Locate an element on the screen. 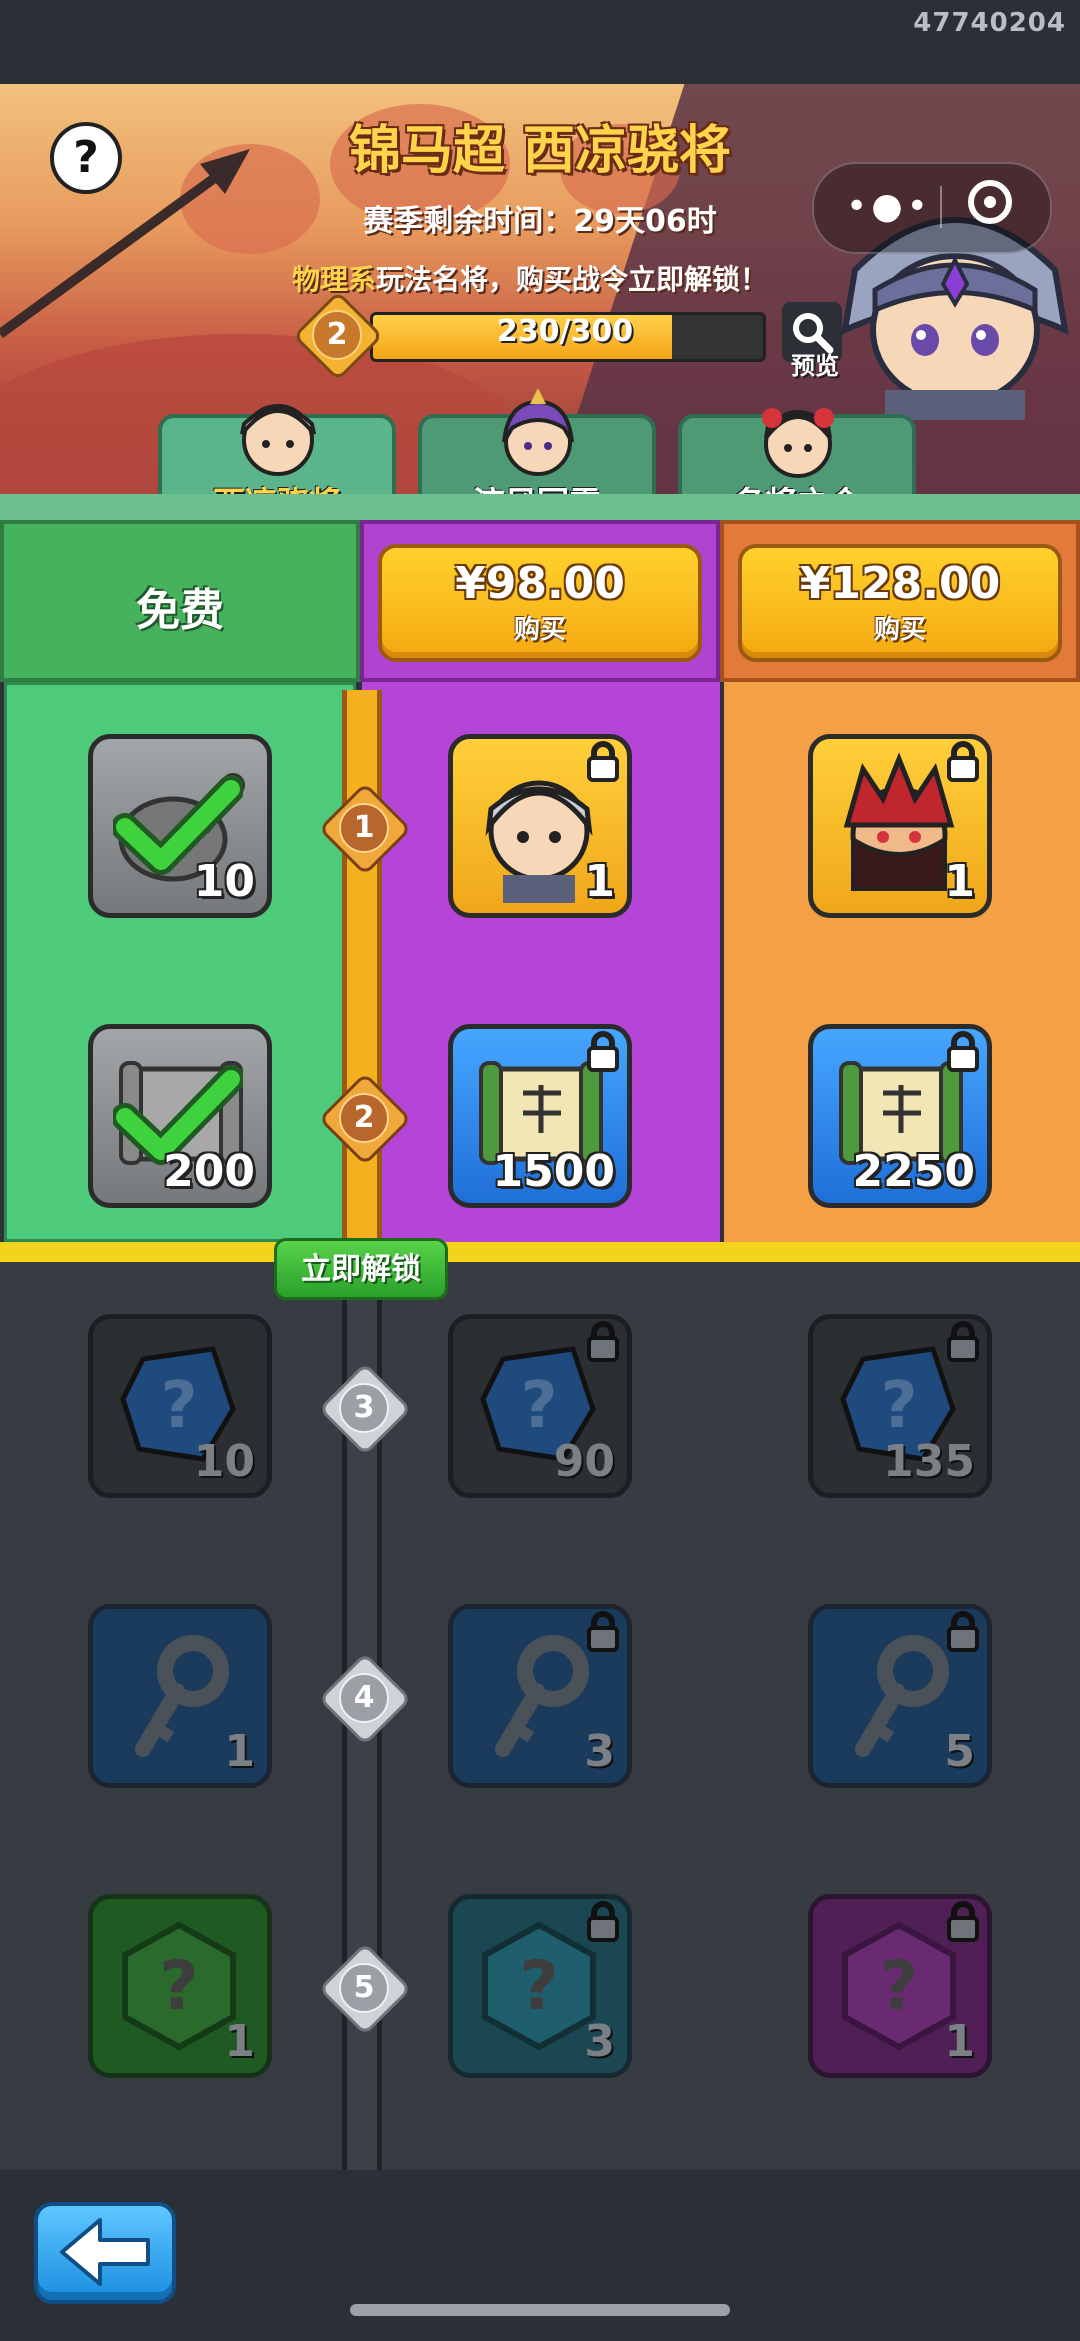 Image resolution: width=1080 pixels, height=2341 pixels. unlock-line is located at coordinates (540, 1252).